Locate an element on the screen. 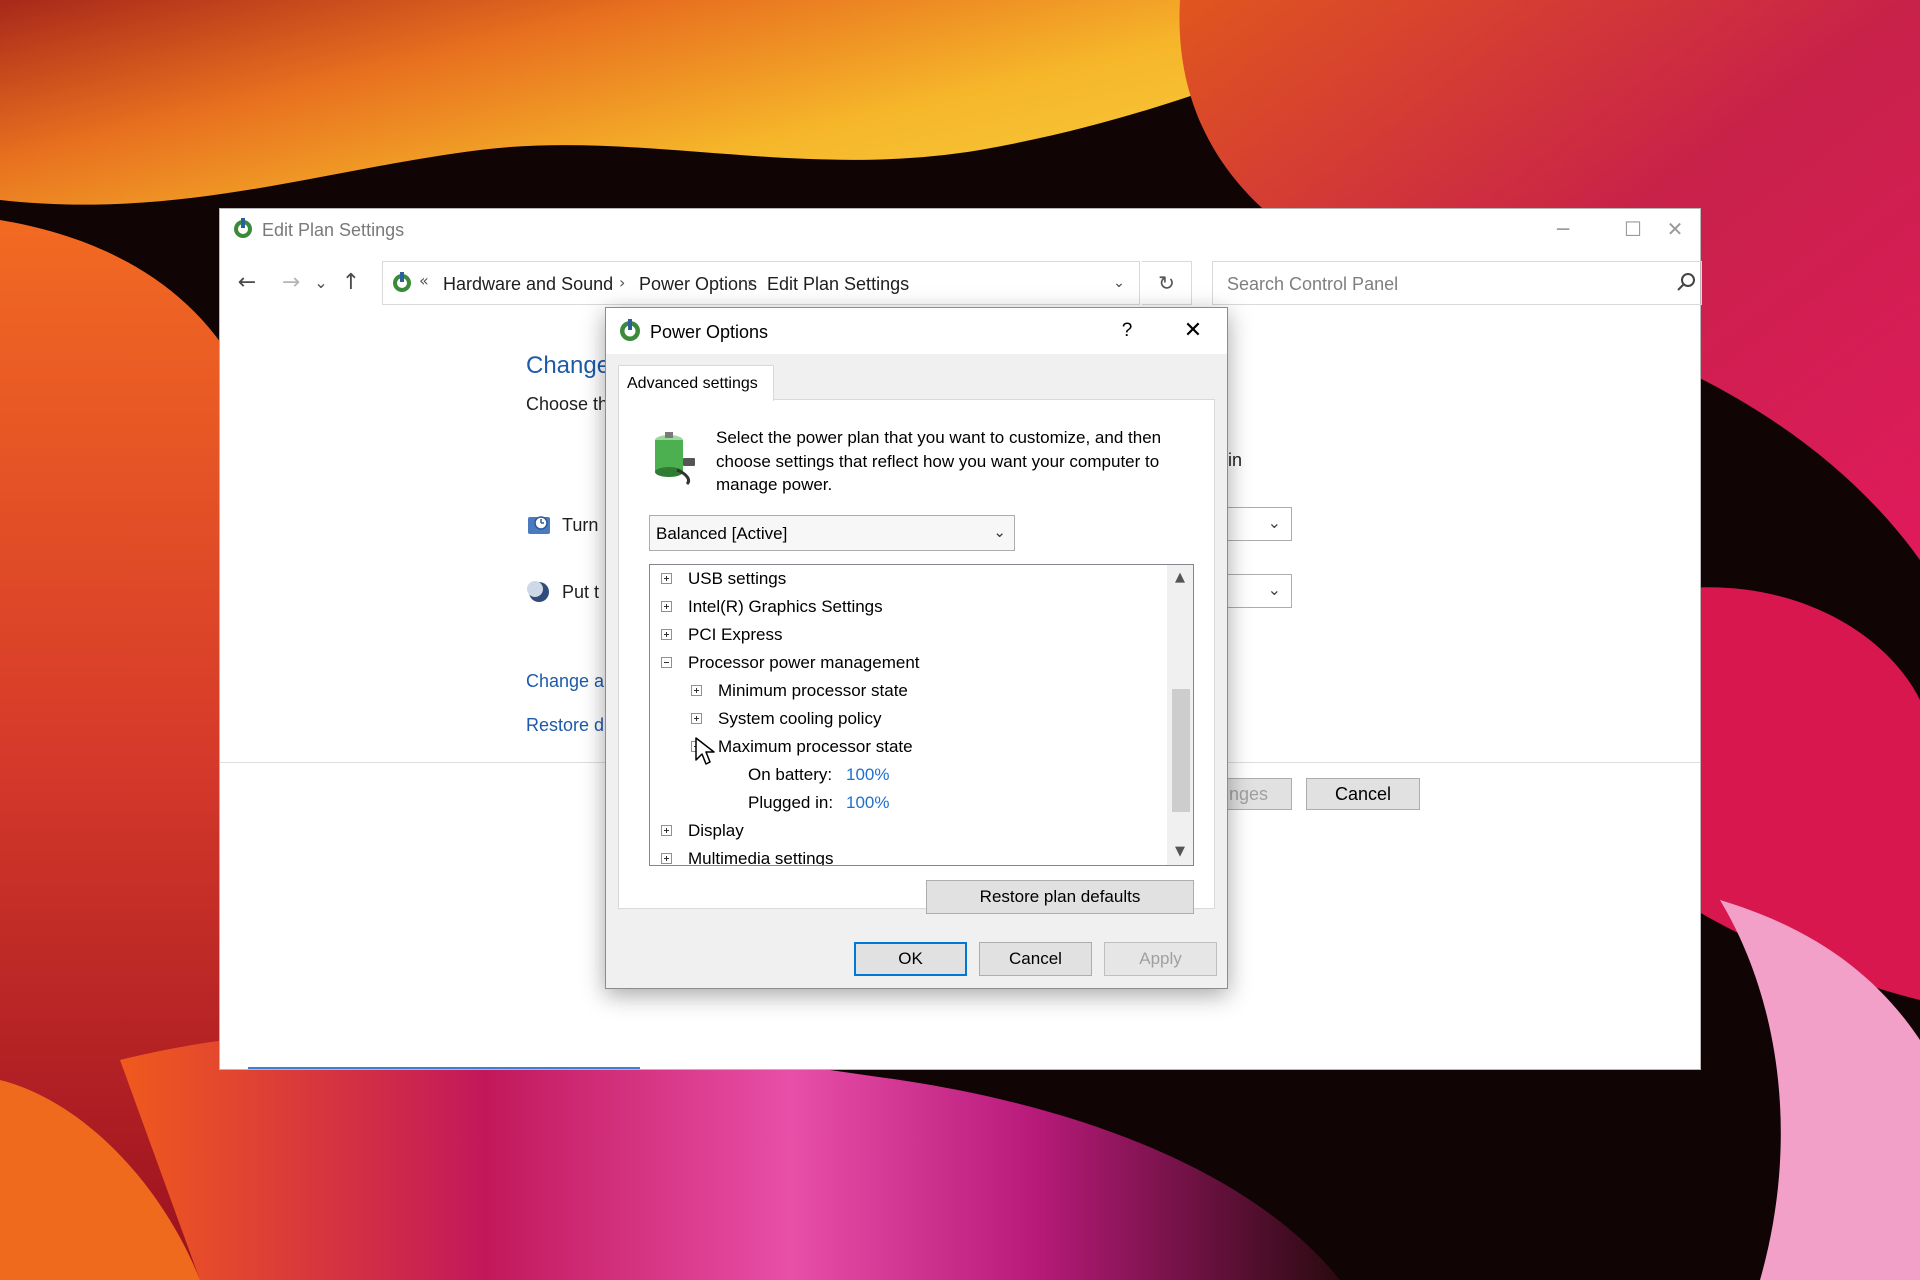 This screenshot has width=1920, height=1280. save-changes-button: nges is located at coordinates (1256, 794).